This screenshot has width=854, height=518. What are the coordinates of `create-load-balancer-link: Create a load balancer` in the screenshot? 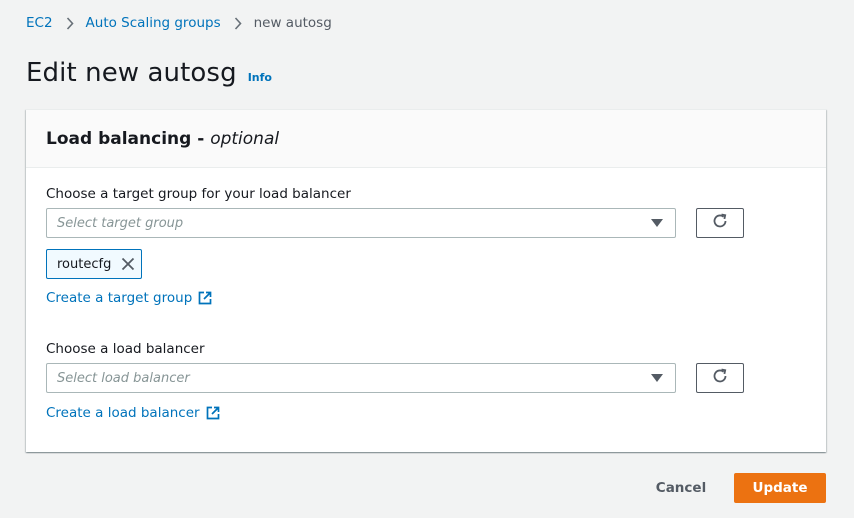 It's located at (133, 413).